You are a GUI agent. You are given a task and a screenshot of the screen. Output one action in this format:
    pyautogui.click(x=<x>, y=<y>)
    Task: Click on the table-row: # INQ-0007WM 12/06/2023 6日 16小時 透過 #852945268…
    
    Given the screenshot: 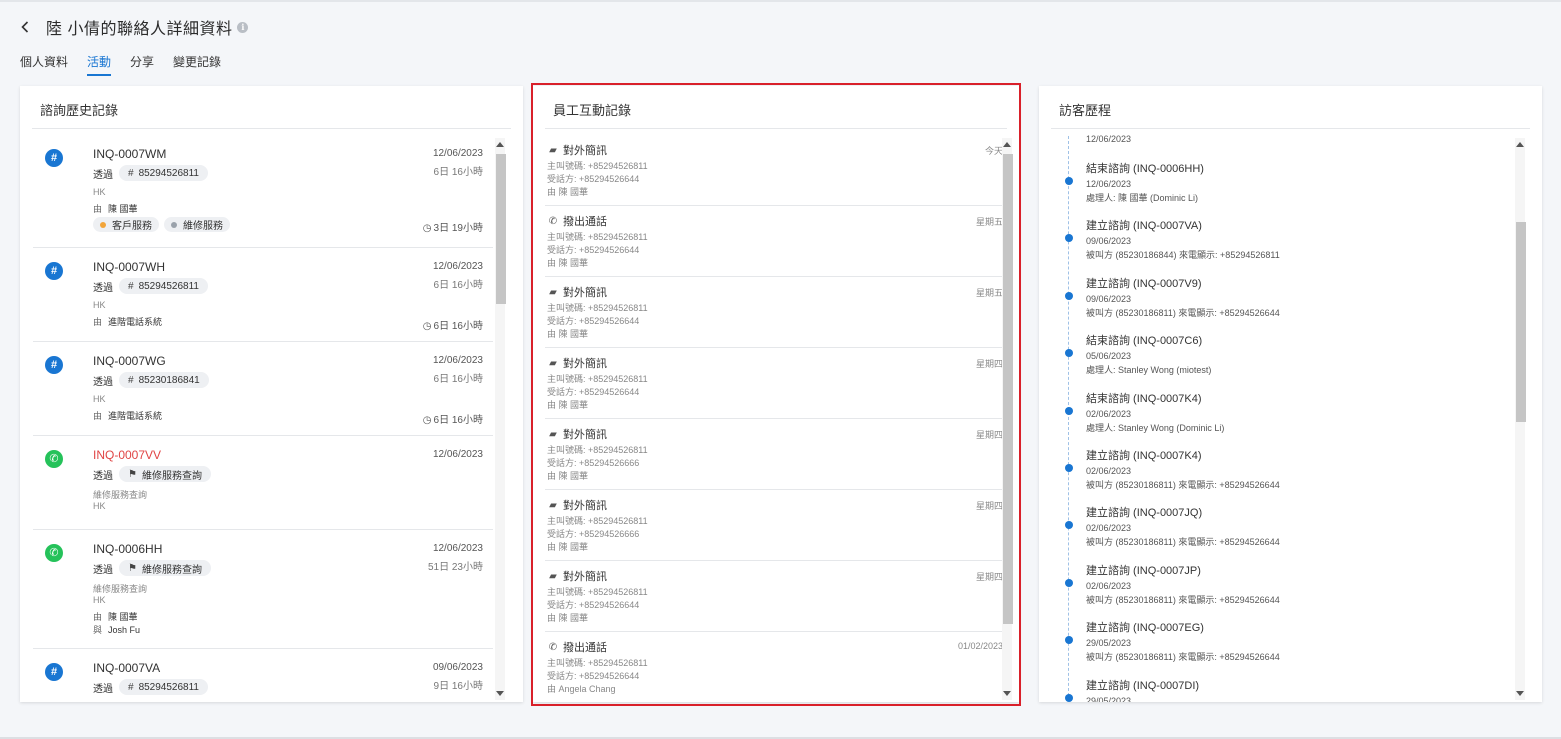 What is the action you would take?
    pyautogui.click(x=263, y=191)
    